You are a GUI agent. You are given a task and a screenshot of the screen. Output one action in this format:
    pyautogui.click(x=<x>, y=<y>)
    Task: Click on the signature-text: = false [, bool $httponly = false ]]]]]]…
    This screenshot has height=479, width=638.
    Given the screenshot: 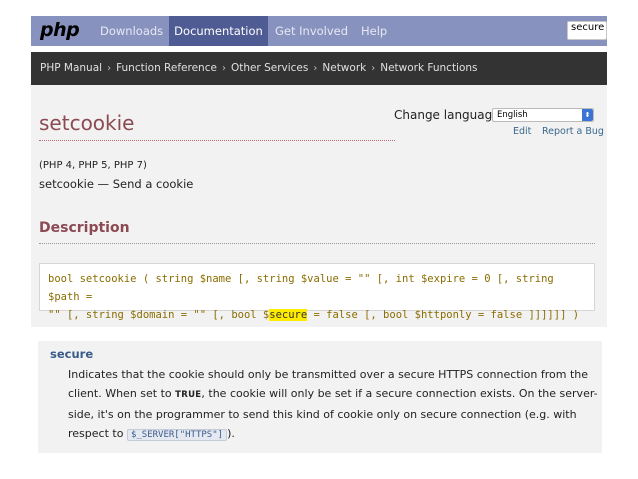 What is the action you would take?
    pyautogui.click(x=443, y=315)
    